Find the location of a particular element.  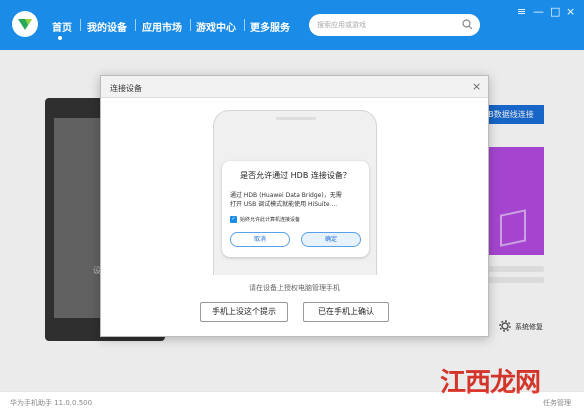

authorize-hint: 请在设备上授权电脑管理手机 is located at coordinates (294, 288).